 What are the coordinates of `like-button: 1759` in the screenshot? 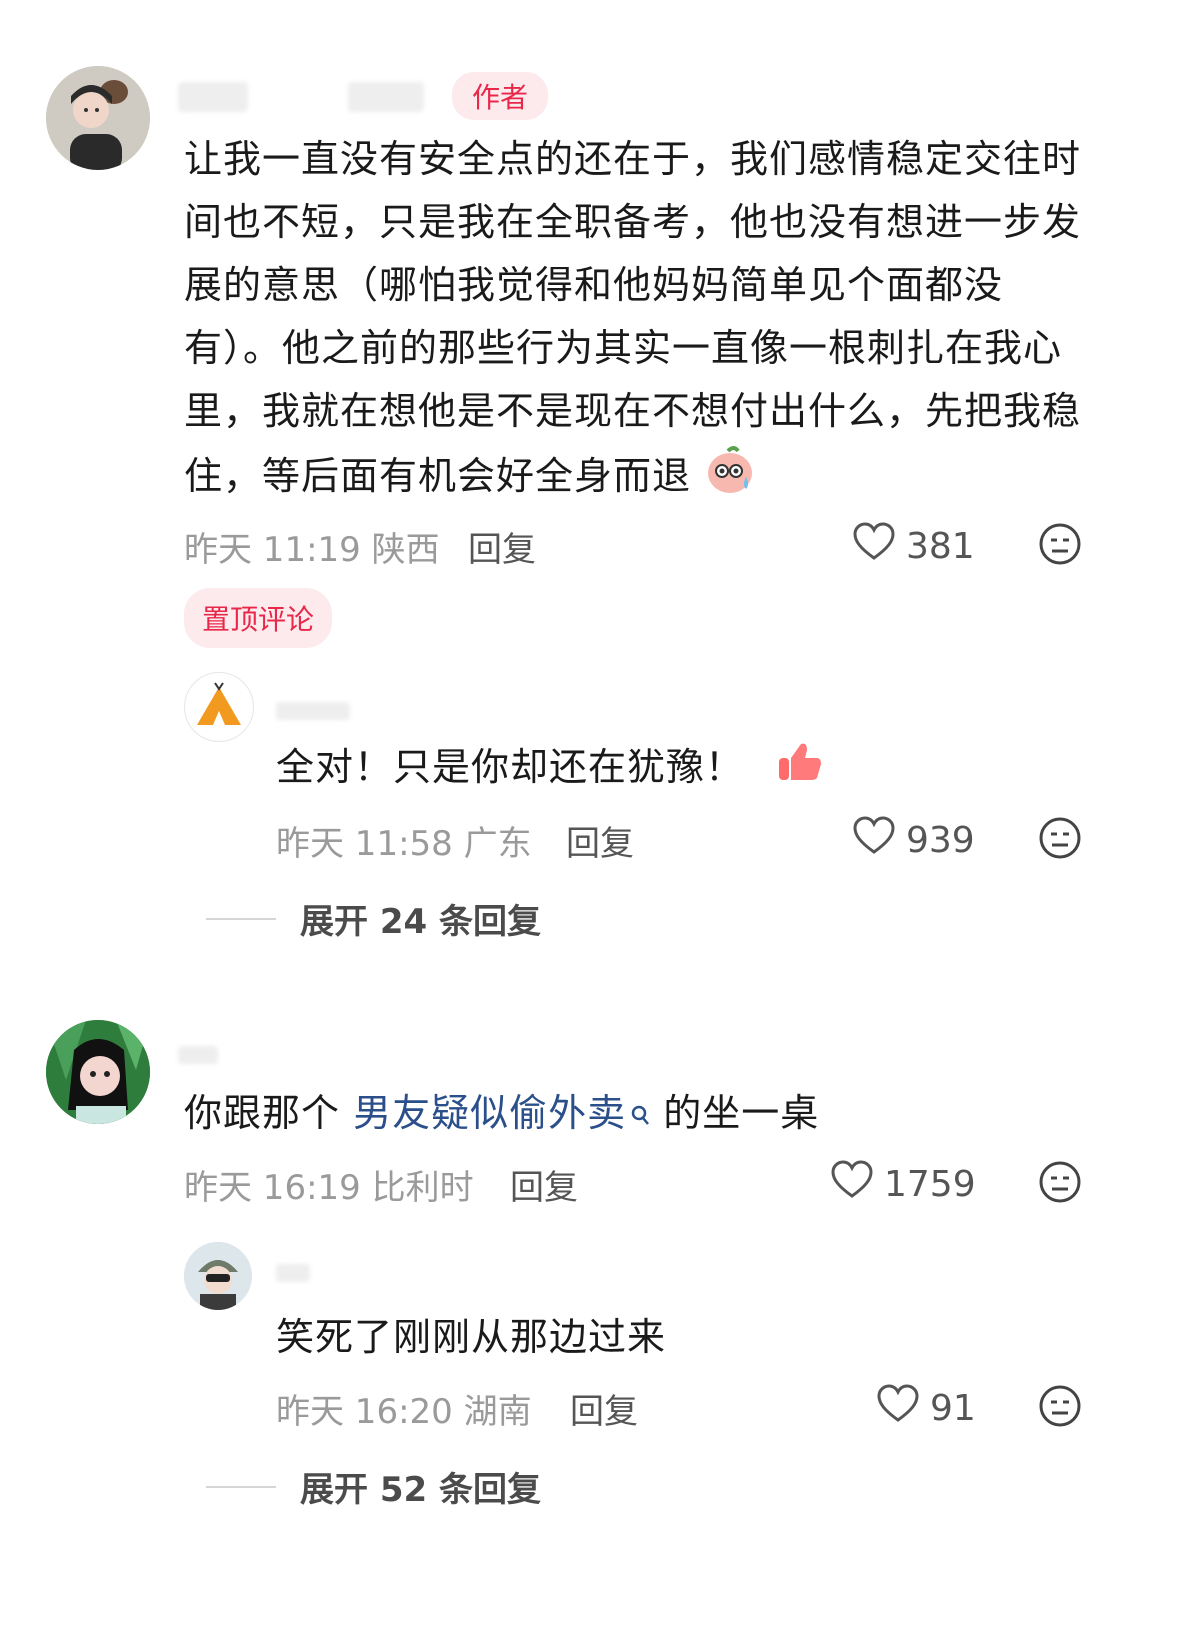 It's located at (903, 1184).